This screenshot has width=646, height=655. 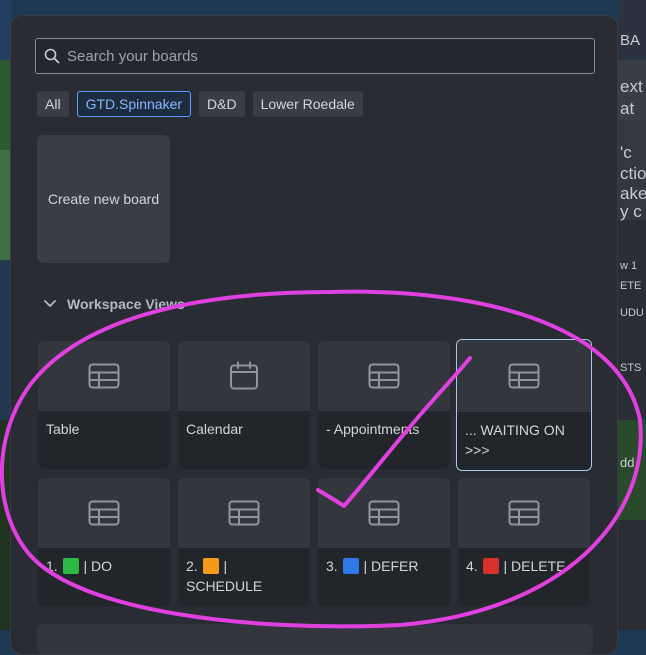 I want to click on view-tile-waiting-on: ... WAITING ON >>>, so click(x=524, y=405).